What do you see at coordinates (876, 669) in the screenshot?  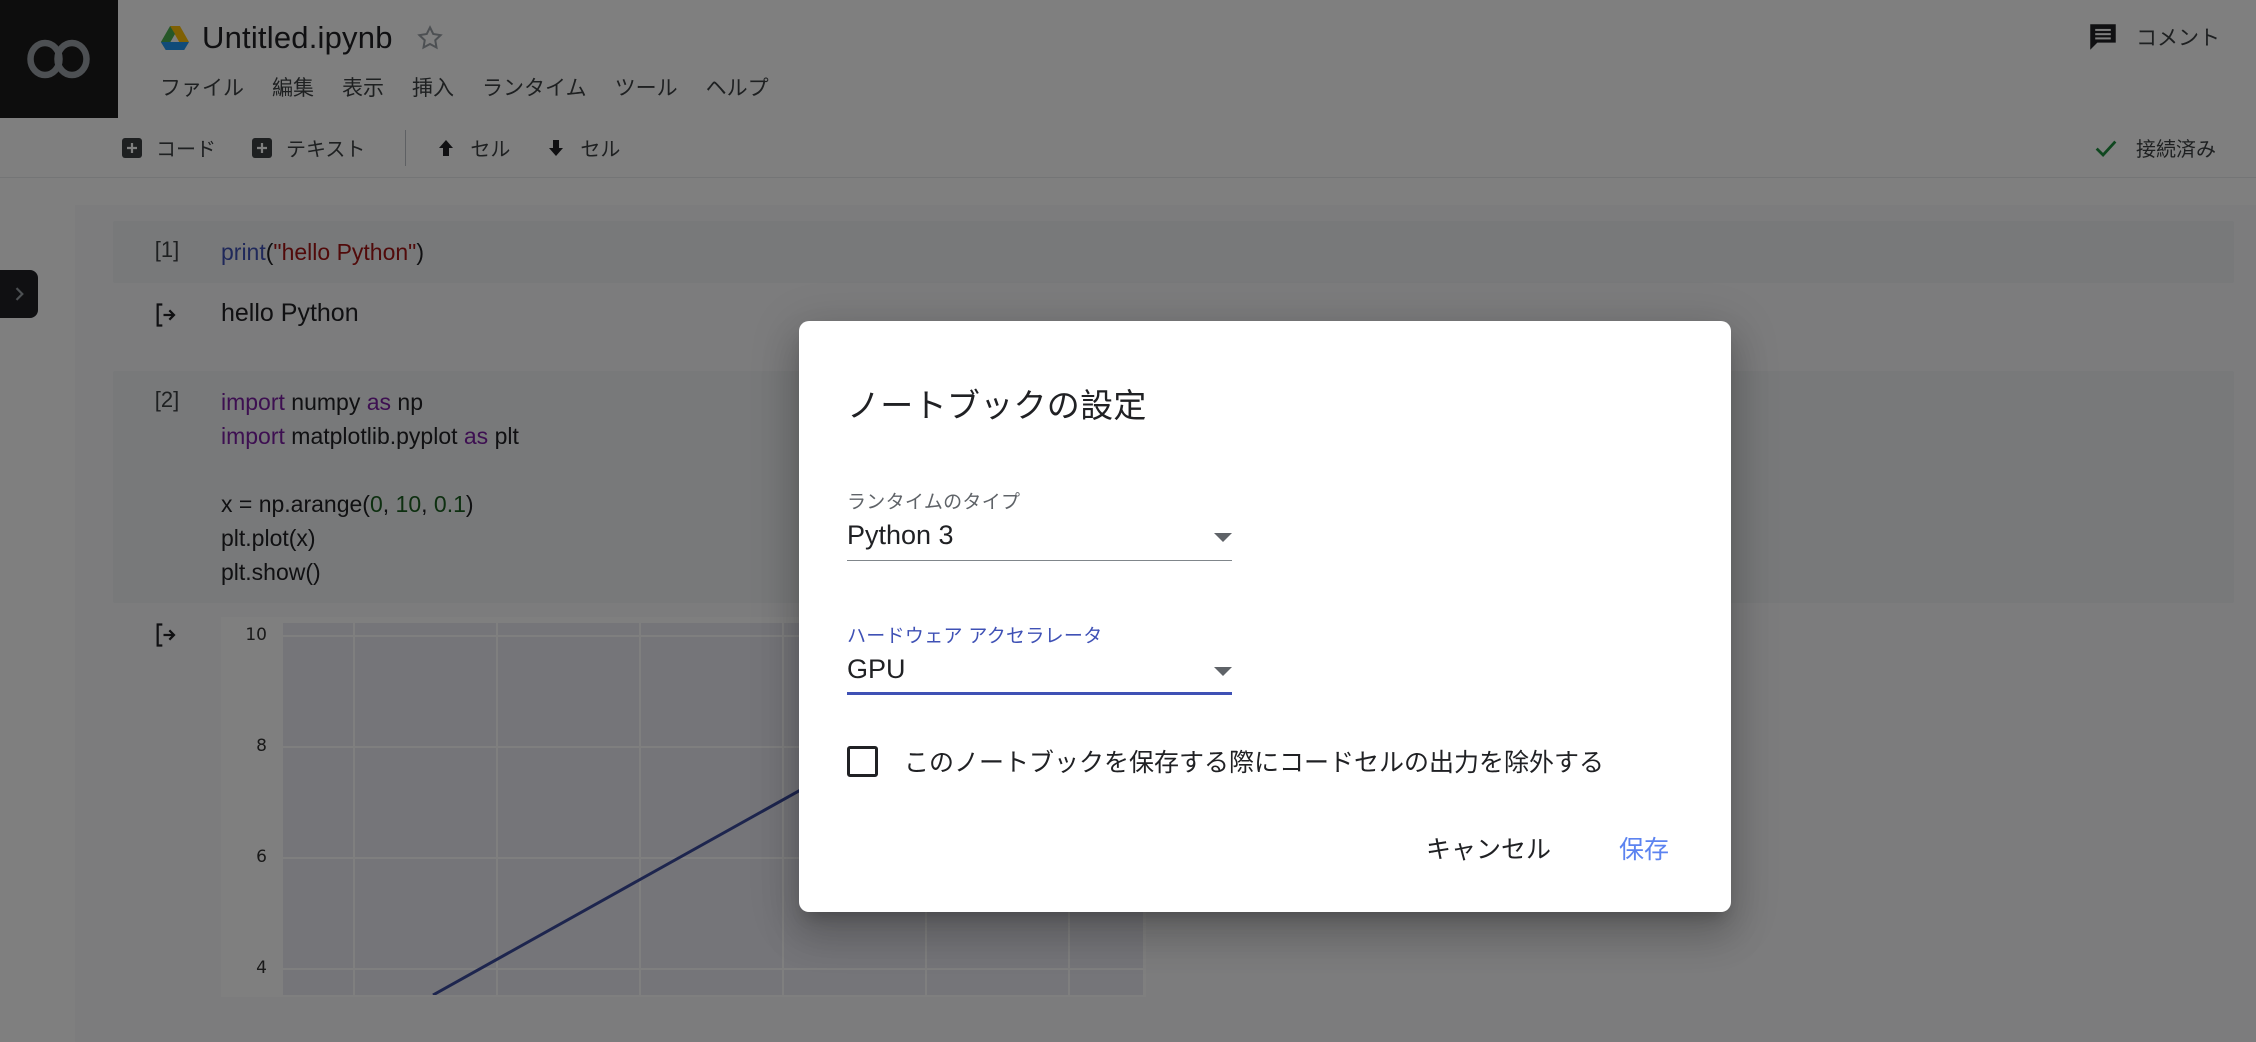 I see `hardware-accelerator-value: GPU` at bounding box center [876, 669].